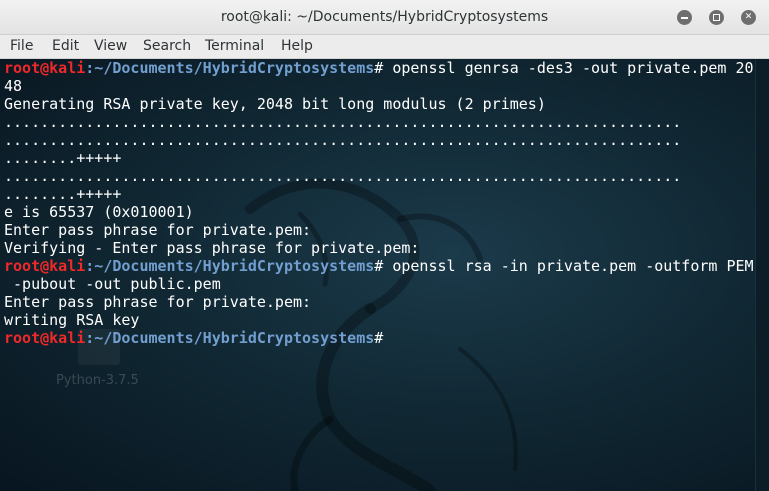 This screenshot has width=769, height=491. I want to click on output-text: -pubout -out public.pem, so click(112, 284).